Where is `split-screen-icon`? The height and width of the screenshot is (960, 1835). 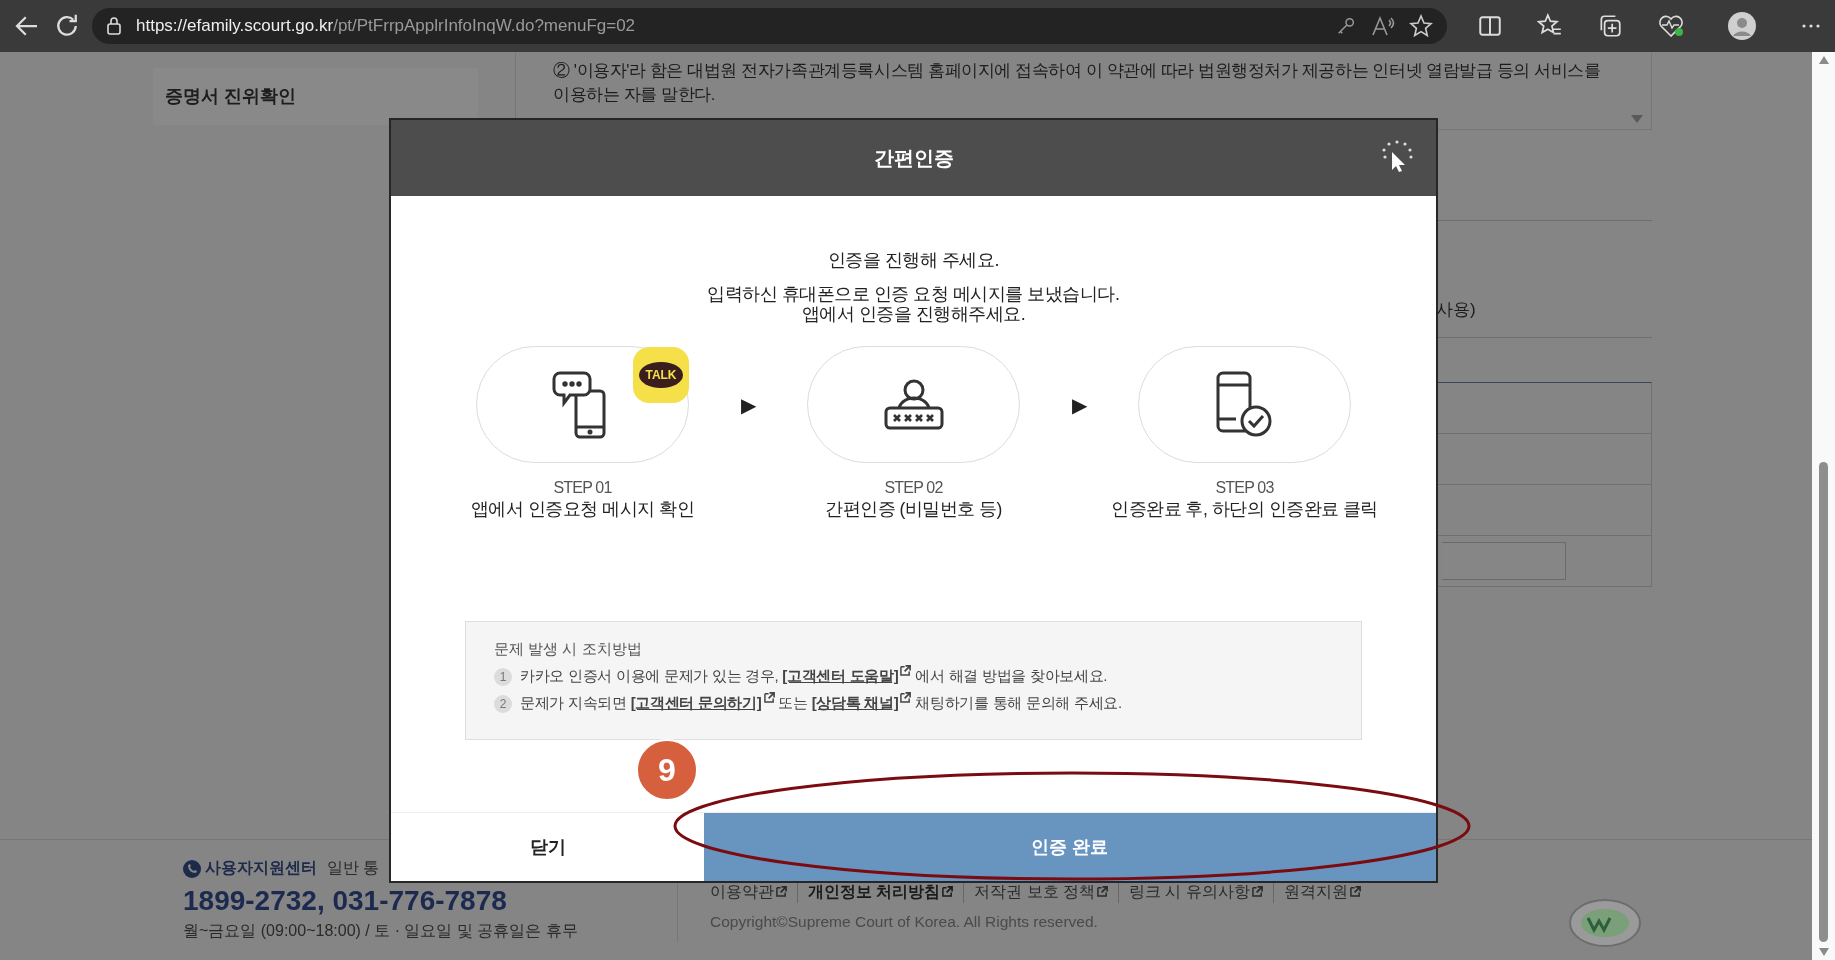
split-screen-icon is located at coordinates (1490, 26).